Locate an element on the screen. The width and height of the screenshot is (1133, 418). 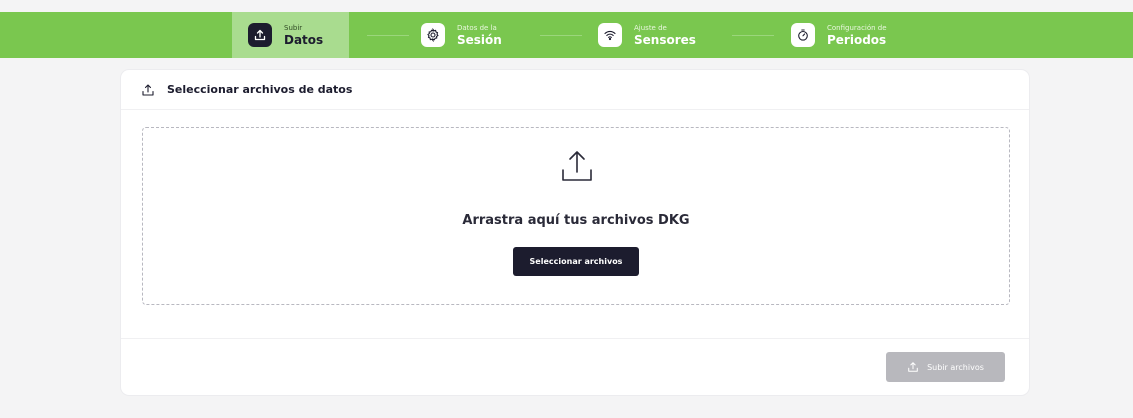
upload-files-button: Subir archivos is located at coordinates (945, 367).